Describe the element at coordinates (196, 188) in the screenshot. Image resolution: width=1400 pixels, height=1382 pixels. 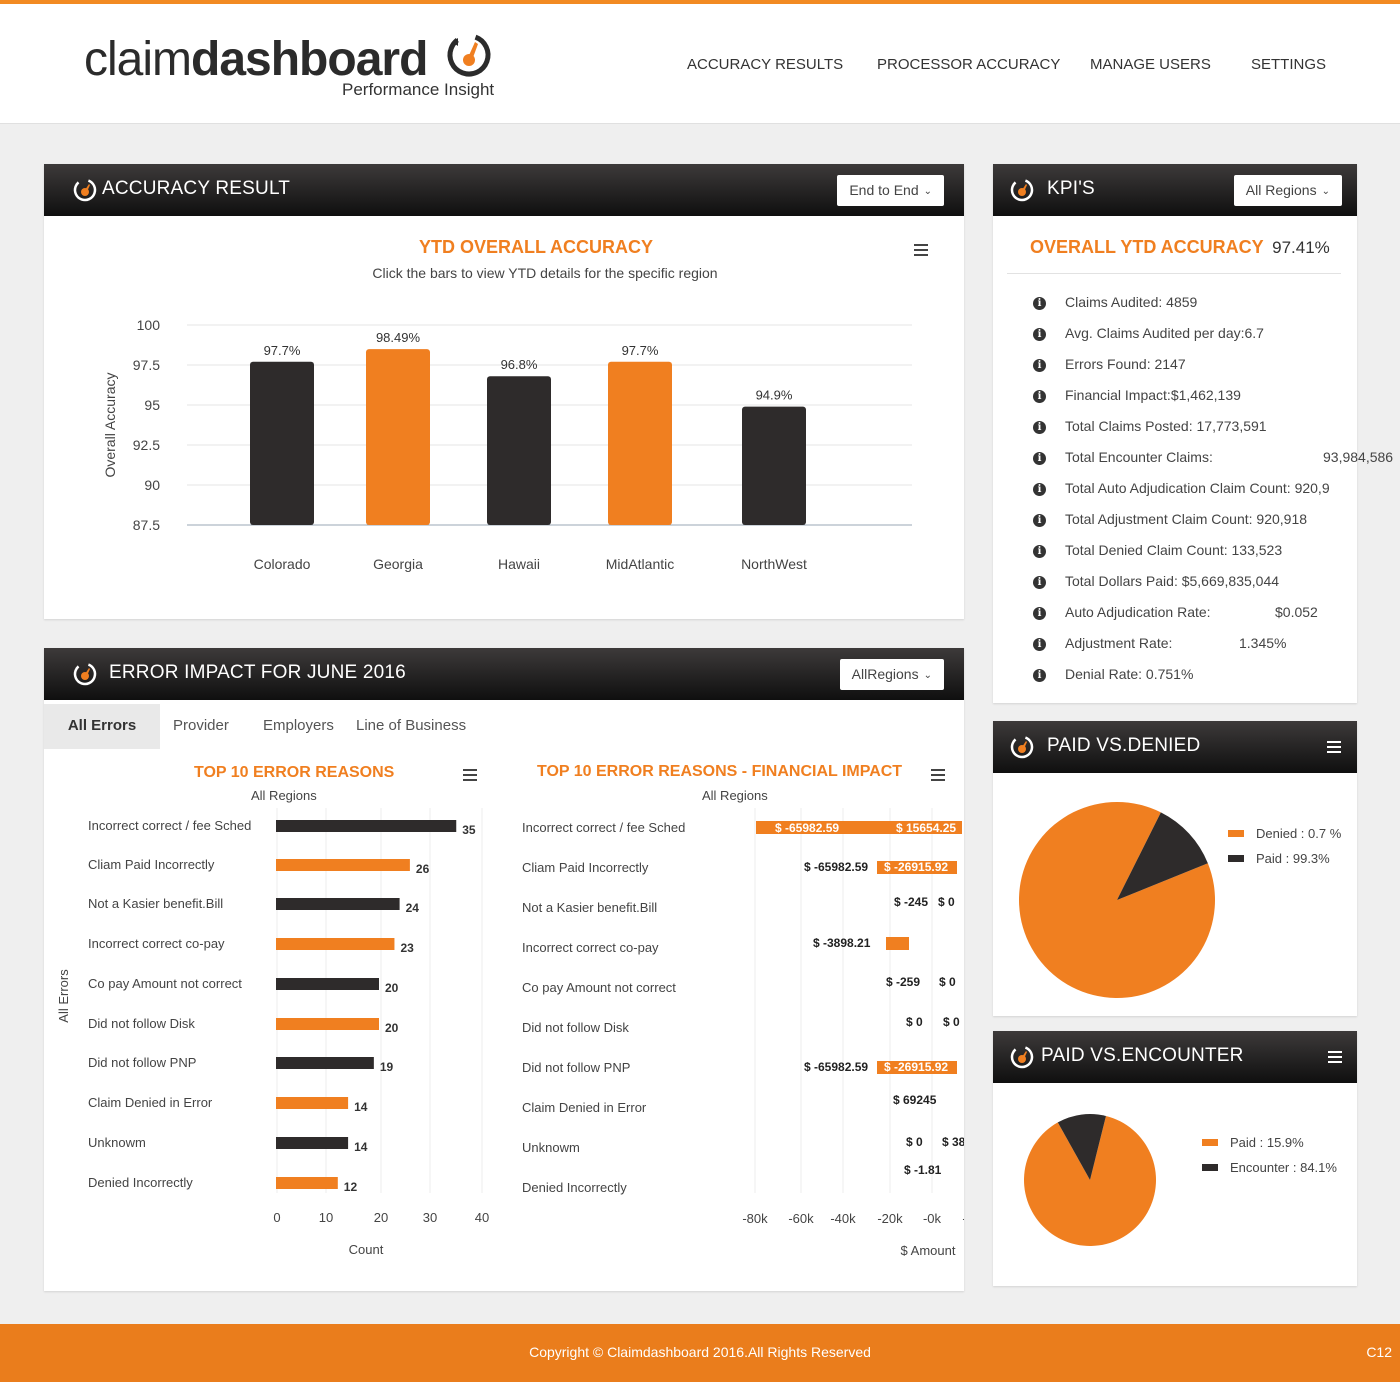
I see `panel-title: ACCURACY RESULT` at that location.